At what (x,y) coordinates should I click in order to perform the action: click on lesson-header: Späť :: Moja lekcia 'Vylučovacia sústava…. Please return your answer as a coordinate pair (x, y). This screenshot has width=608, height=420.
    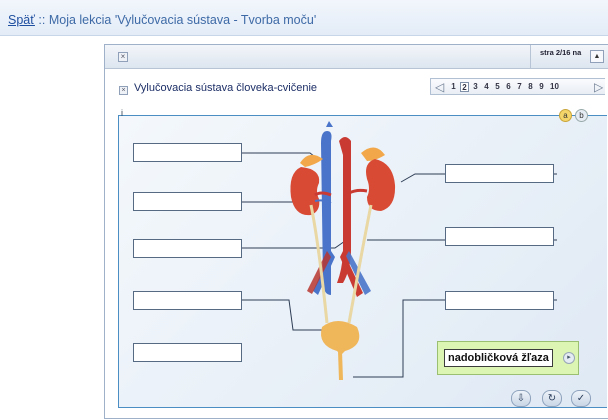
    Looking at the image, I should click on (304, 18).